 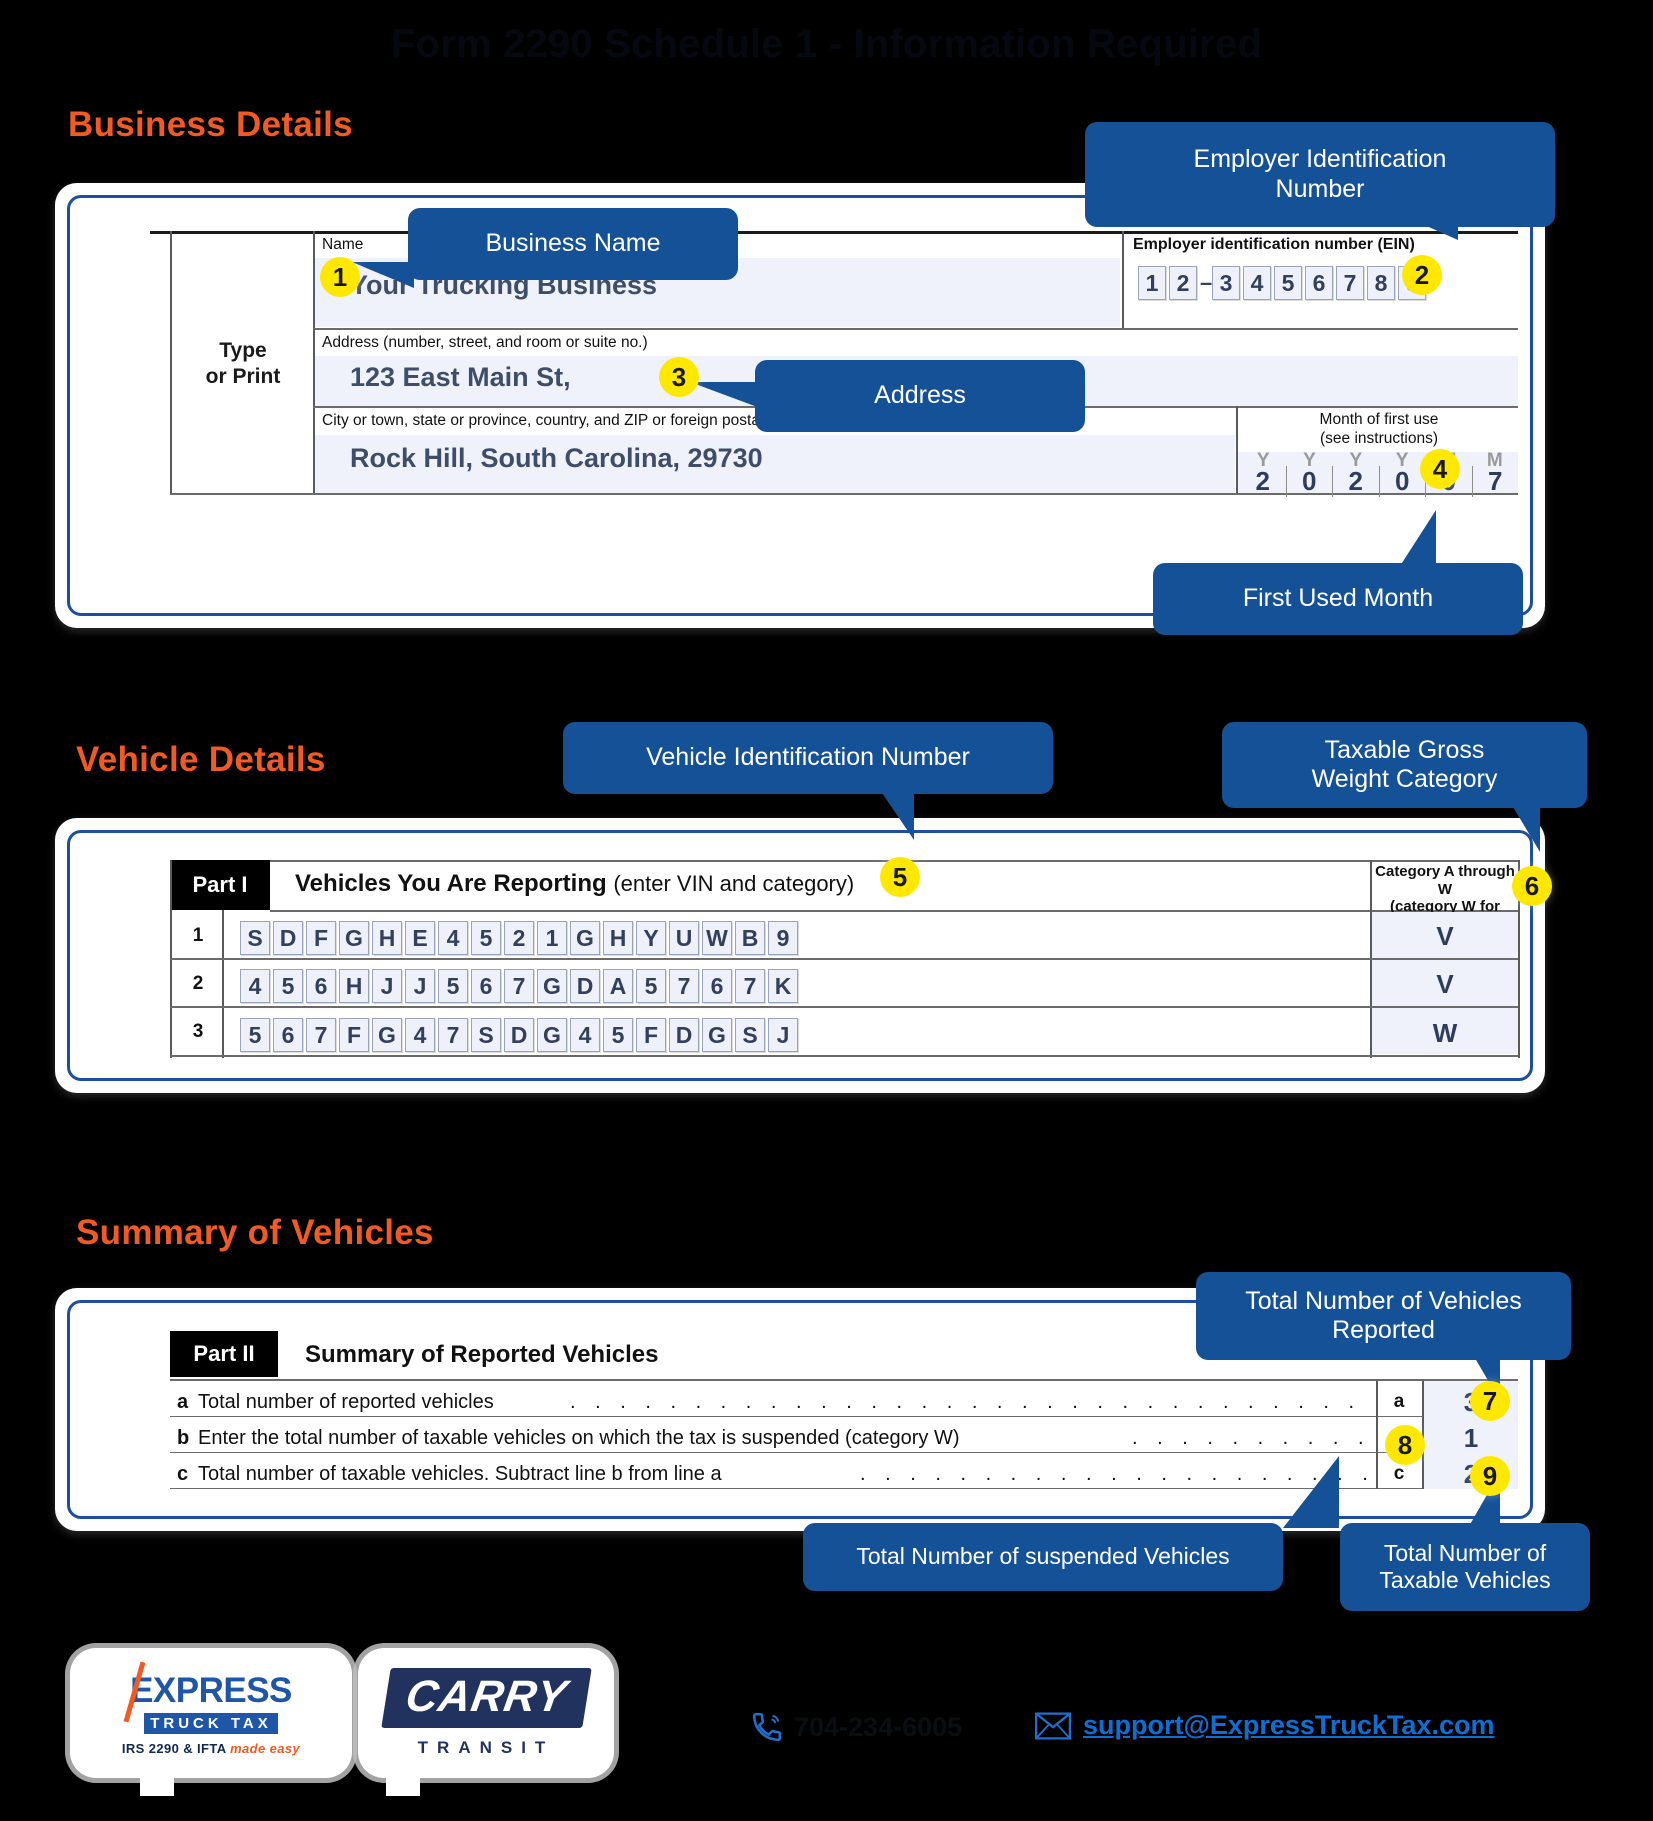 I want to click on vin-char: D, so click(x=585, y=986).